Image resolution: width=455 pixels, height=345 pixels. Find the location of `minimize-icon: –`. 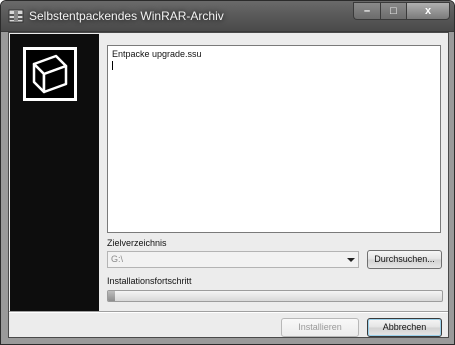

minimize-icon: – is located at coordinates (367, 11).